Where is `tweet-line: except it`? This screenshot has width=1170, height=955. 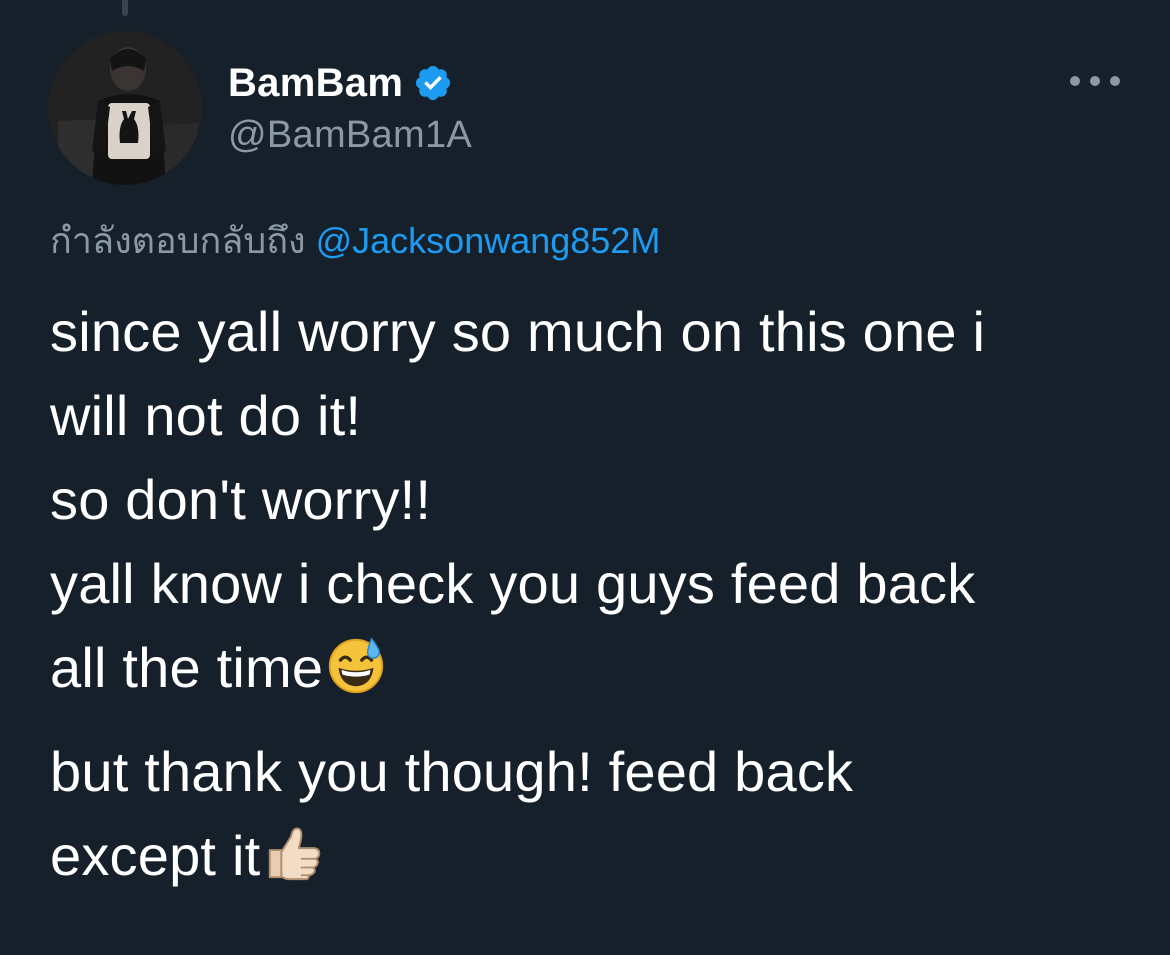 tweet-line: except it is located at coordinates (155, 855).